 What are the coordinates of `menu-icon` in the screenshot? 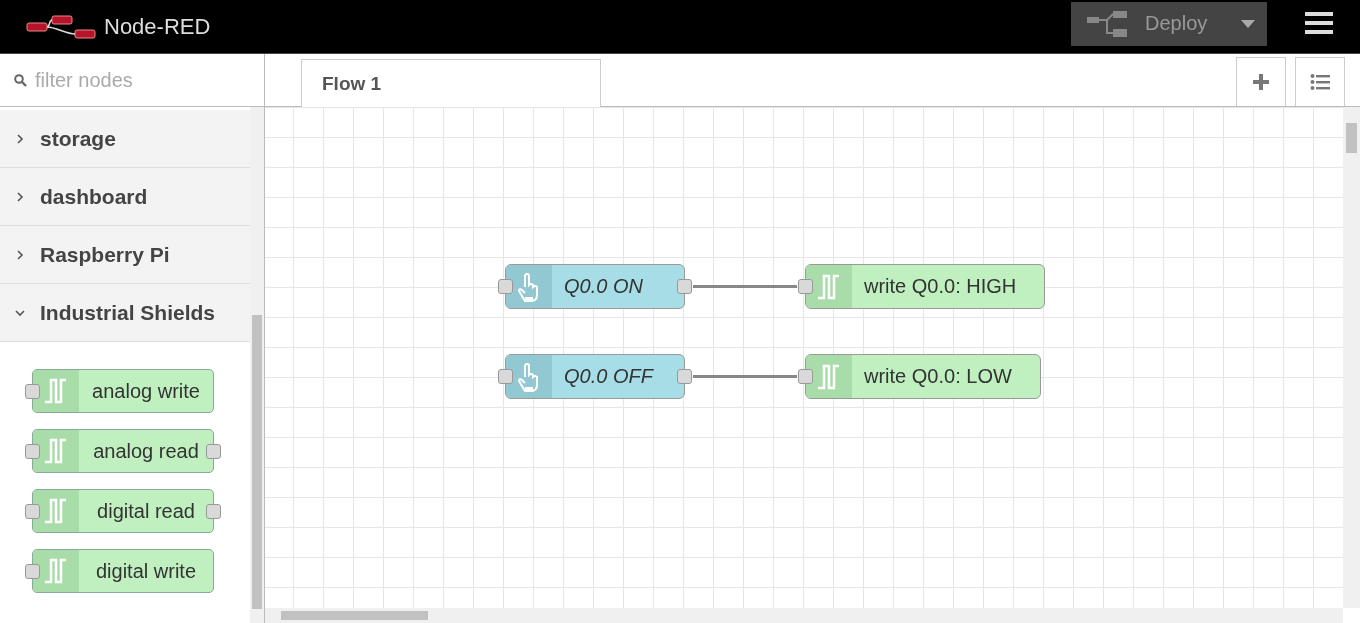 It's located at (1319, 22).